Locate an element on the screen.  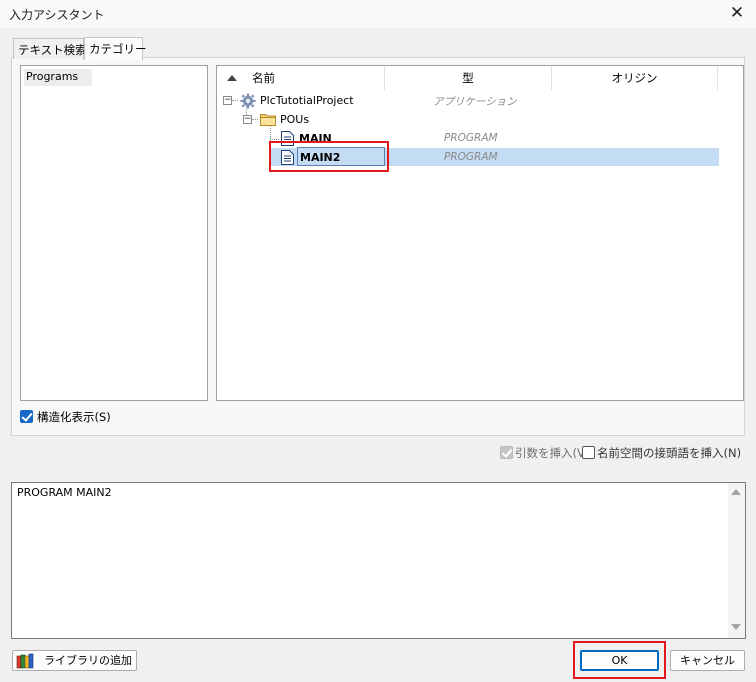
cancel-button: キャンセル is located at coordinates (707, 660).